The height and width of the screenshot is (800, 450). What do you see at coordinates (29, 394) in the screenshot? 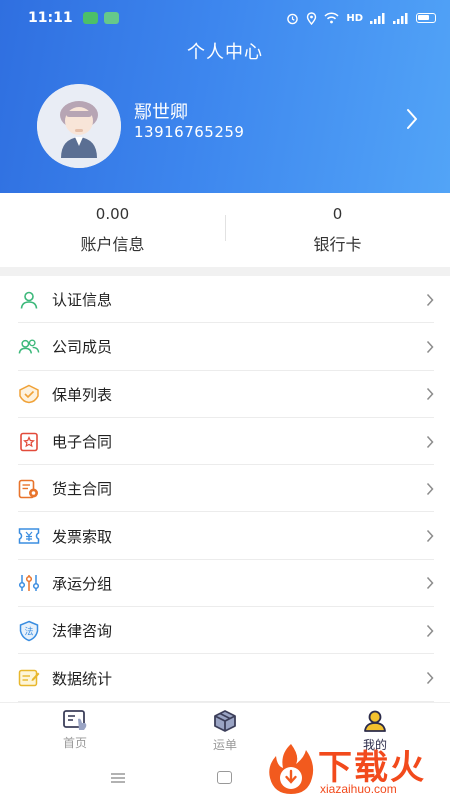
I see `shield-check-icon` at bounding box center [29, 394].